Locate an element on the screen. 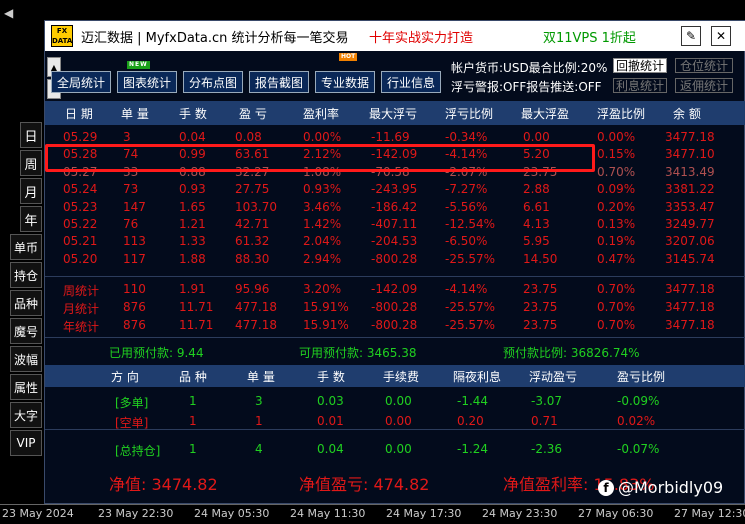 This screenshot has height=524, width=745. table-cell: 0.70% is located at coordinates (616, 325).